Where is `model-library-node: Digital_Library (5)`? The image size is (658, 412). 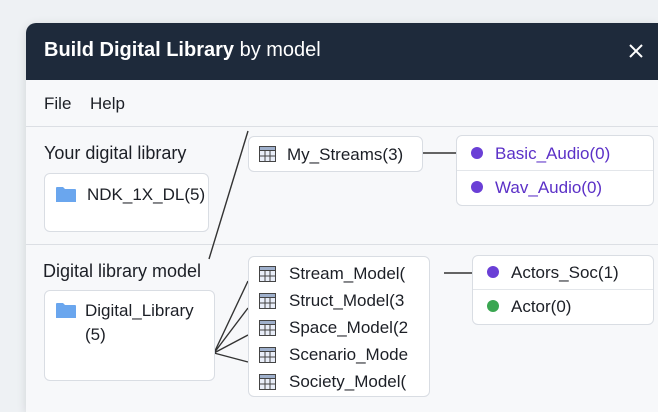
model-library-node: Digital_Library (5) is located at coordinates (129, 335).